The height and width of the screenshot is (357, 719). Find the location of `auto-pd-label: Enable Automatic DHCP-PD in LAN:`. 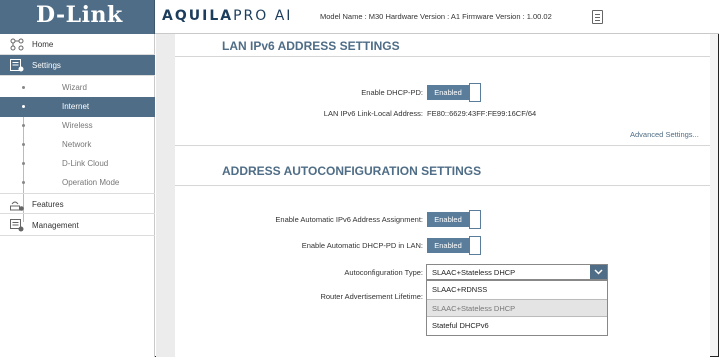

auto-pd-label: Enable Automatic DHCP-PD in LAN: is located at coordinates (362, 245).